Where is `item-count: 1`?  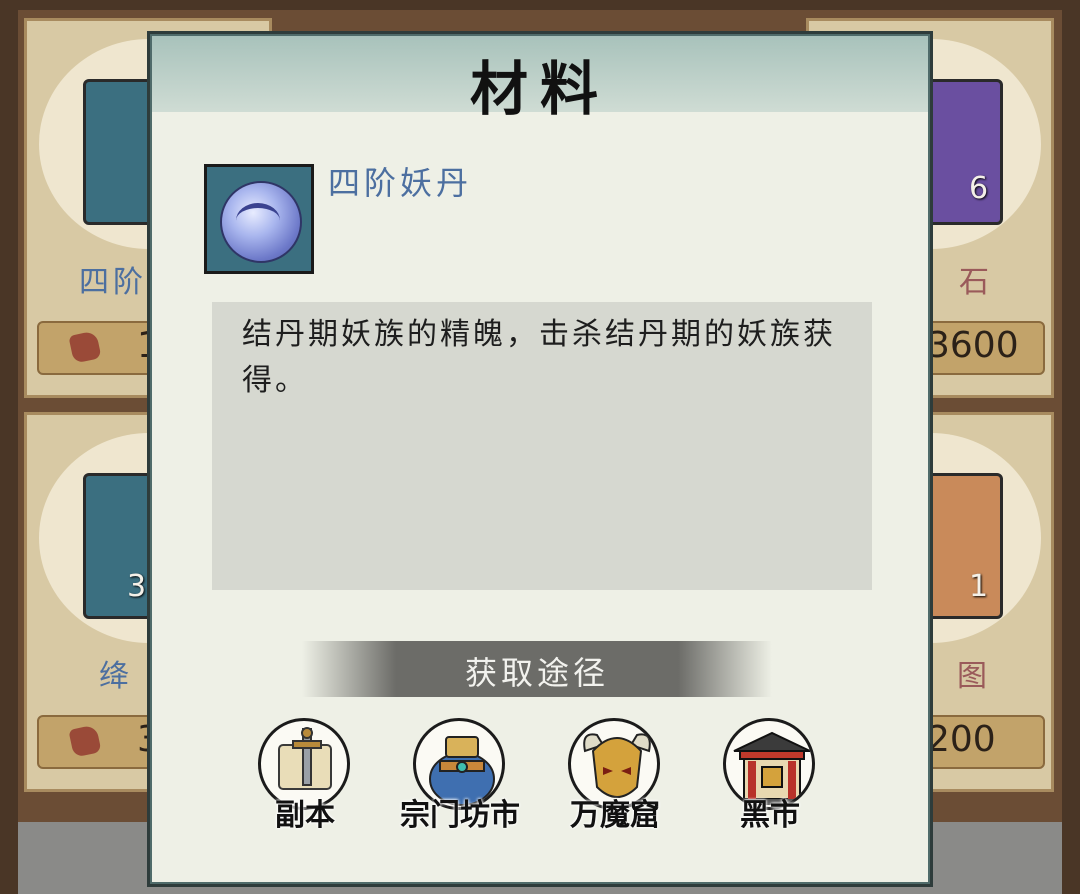 item-count: 1 is located at coordinates (979, 586).